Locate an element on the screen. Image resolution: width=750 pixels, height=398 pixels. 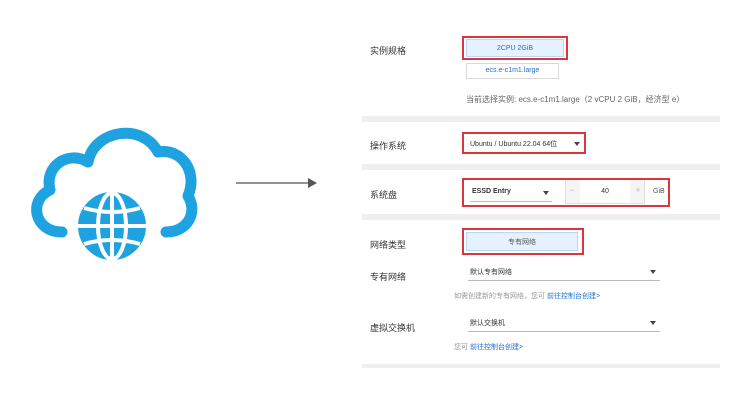
arrow-right-icon is located at coordinates (276, 183).